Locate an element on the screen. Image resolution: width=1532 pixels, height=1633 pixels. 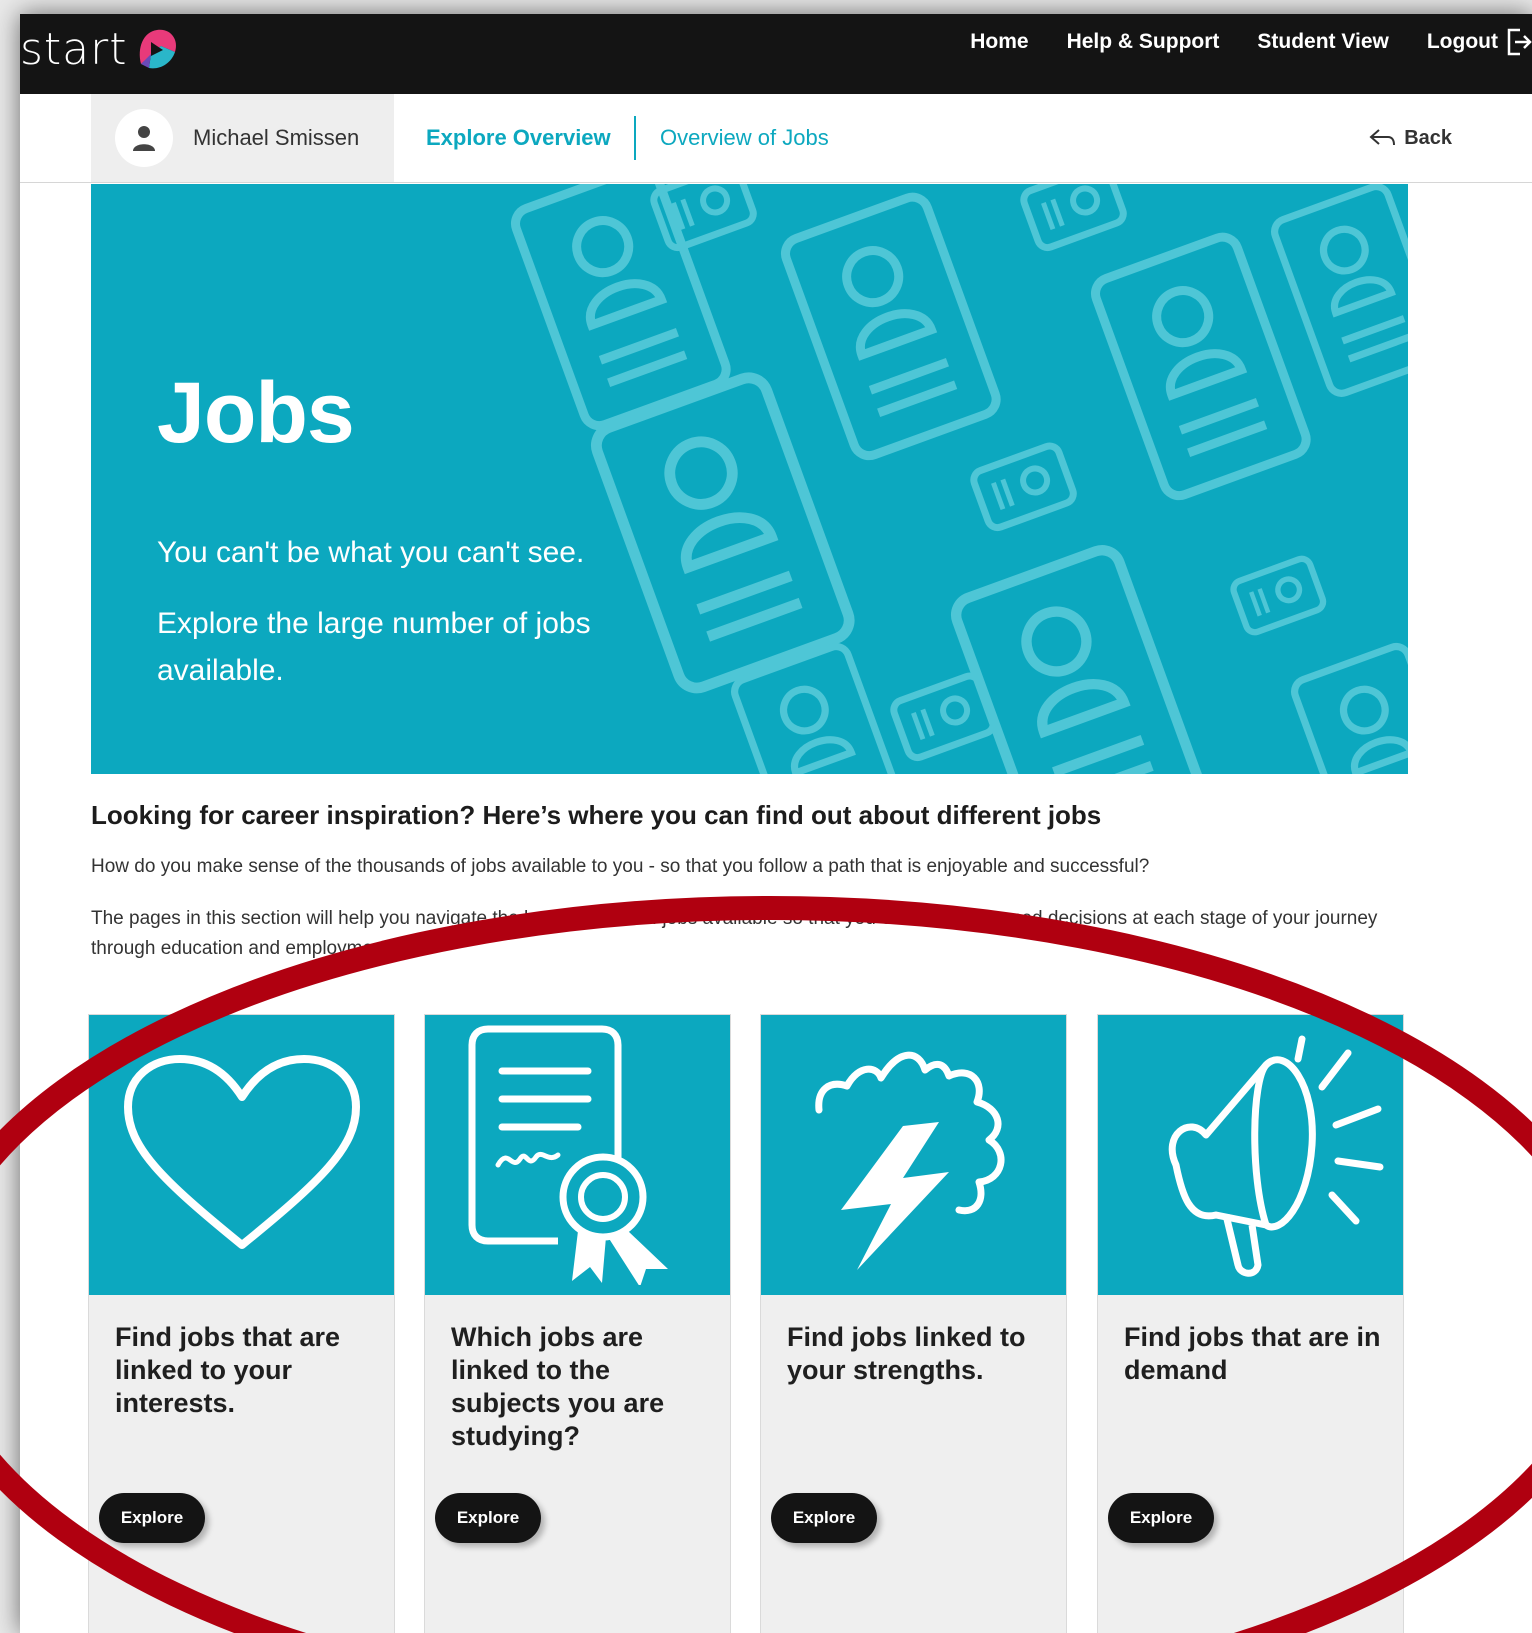
logout-icon is located at coordinates (1519, 42).